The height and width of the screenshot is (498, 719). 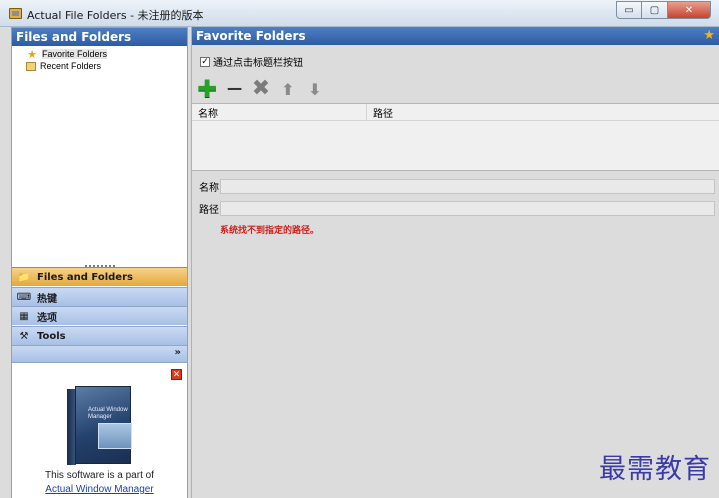 I want to click on tools-icon: ⚒, so click(x=24, y=336).